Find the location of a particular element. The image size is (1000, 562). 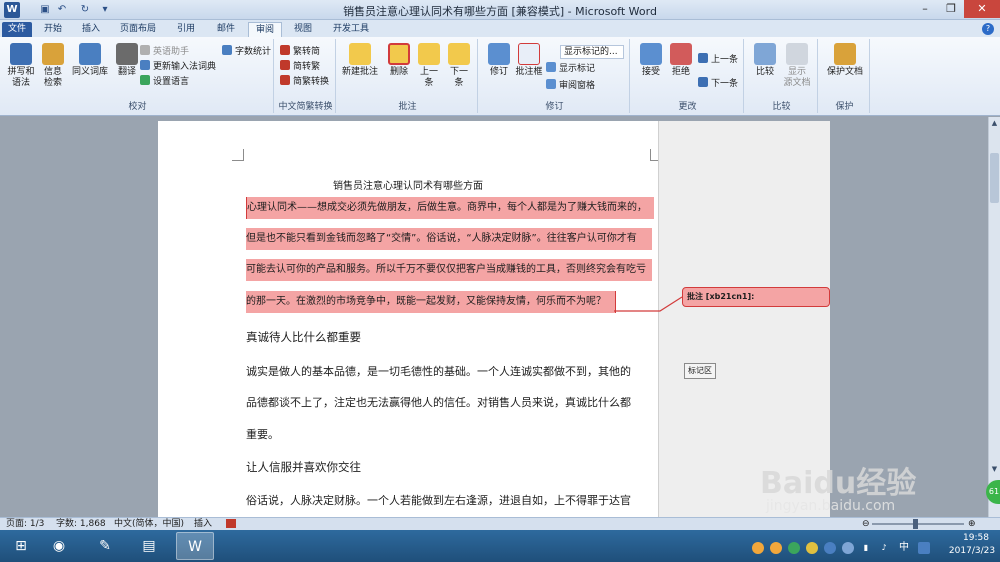

zoom-in-icon: ⊕ is located at coordinates (972, 524).